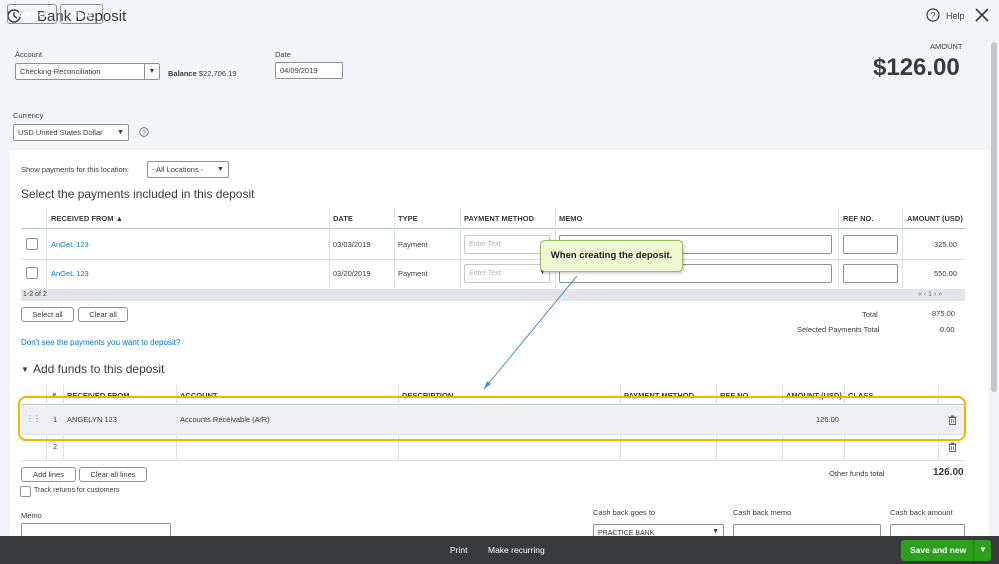  Describe the element at coordinates (921, 512) in the screenshot. I see `cash-back-amount-label: Cash back amount` at that location.